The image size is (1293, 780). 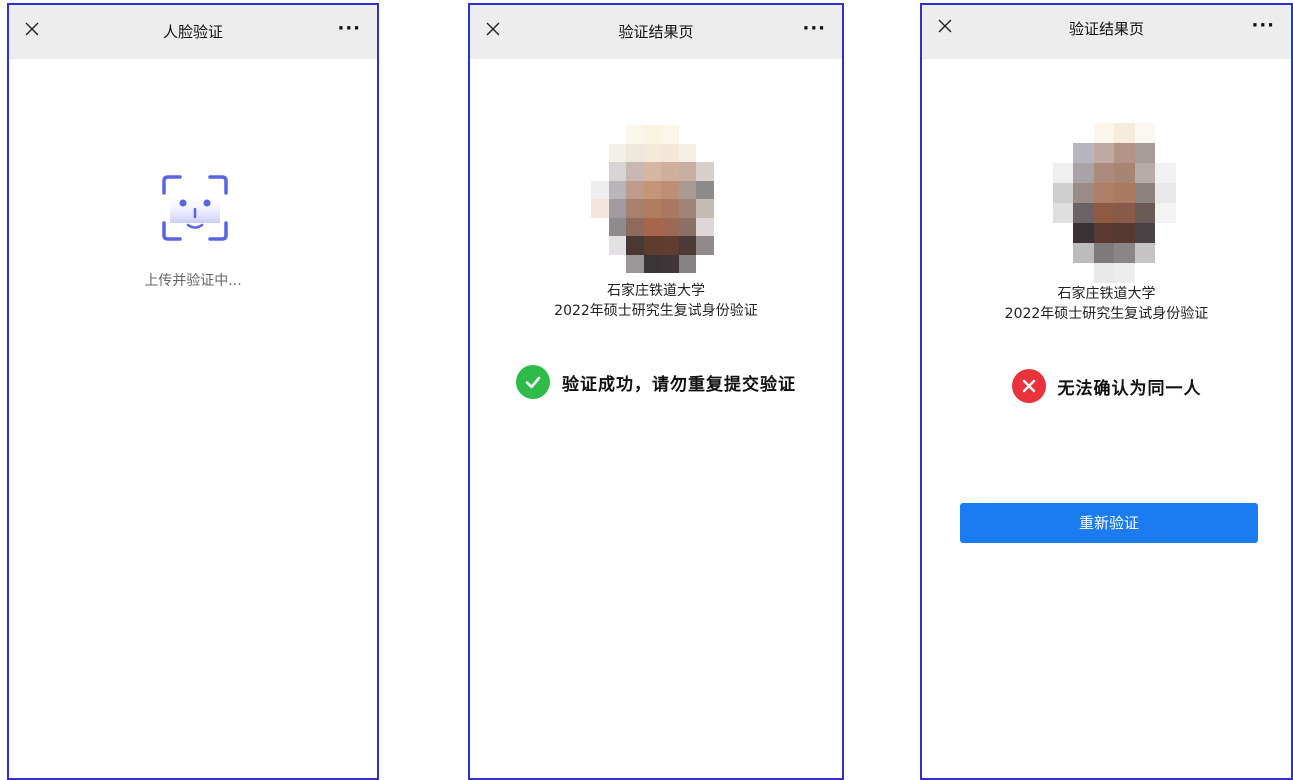 I want to click on result-row: 无法确认为同一人, so click(x=1106, y=386).